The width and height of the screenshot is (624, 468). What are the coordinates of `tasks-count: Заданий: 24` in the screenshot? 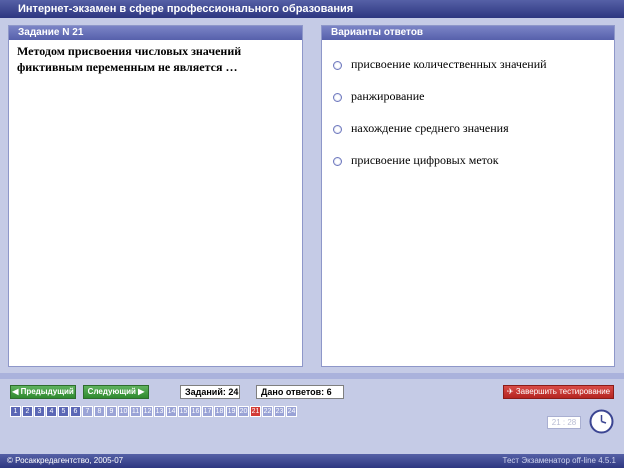 It's located at (210, 392).